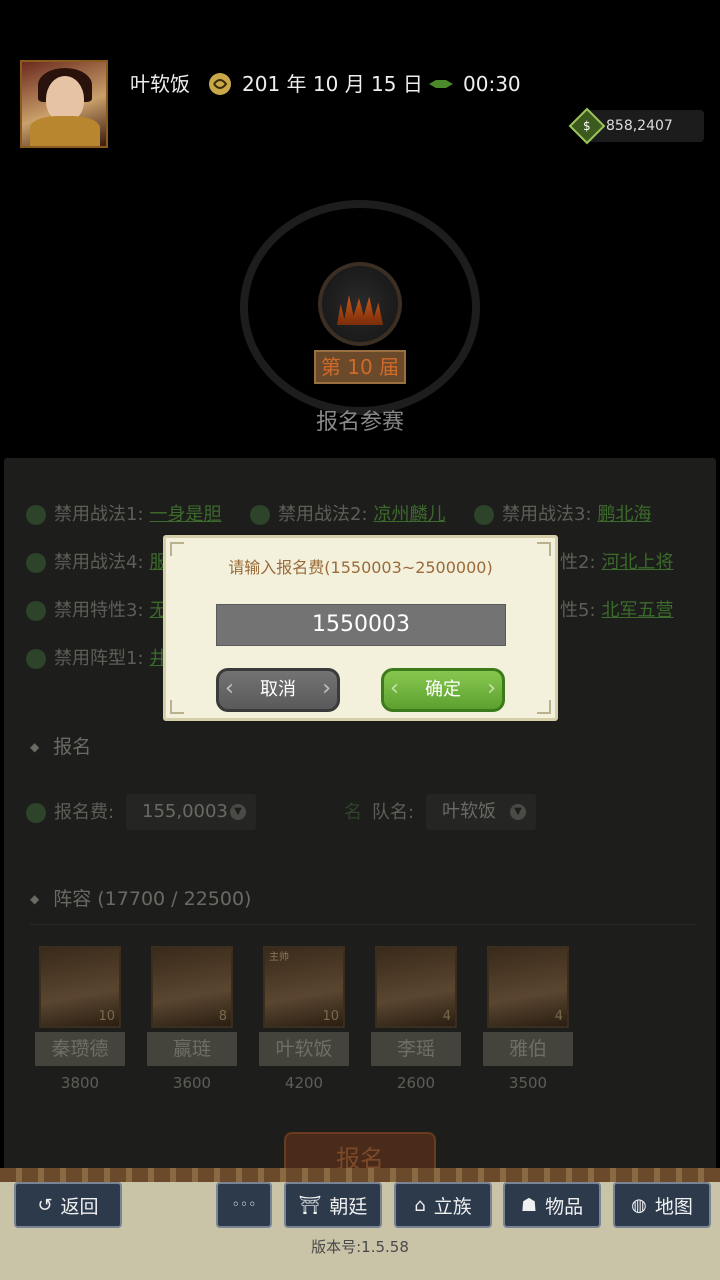  Describe the element at coordinates (279, 957) in the screenshot. I see `commander-badge: 主帅` at that location.